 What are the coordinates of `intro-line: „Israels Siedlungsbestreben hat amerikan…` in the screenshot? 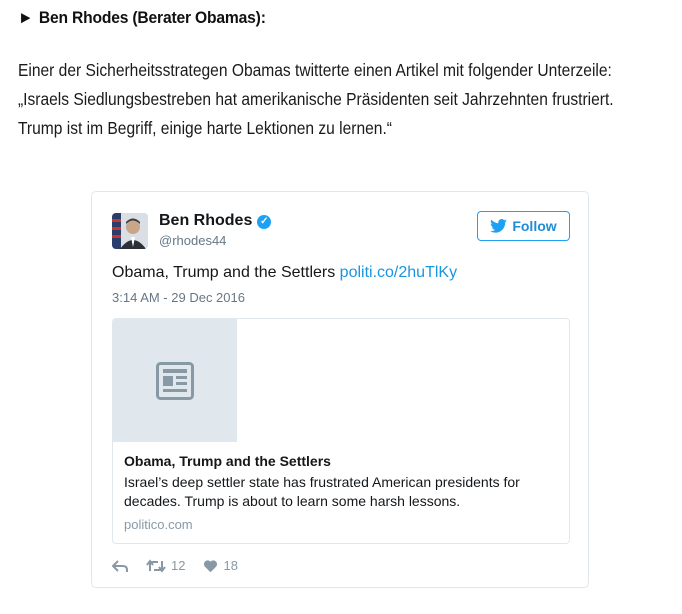 It's located at (316, 99).